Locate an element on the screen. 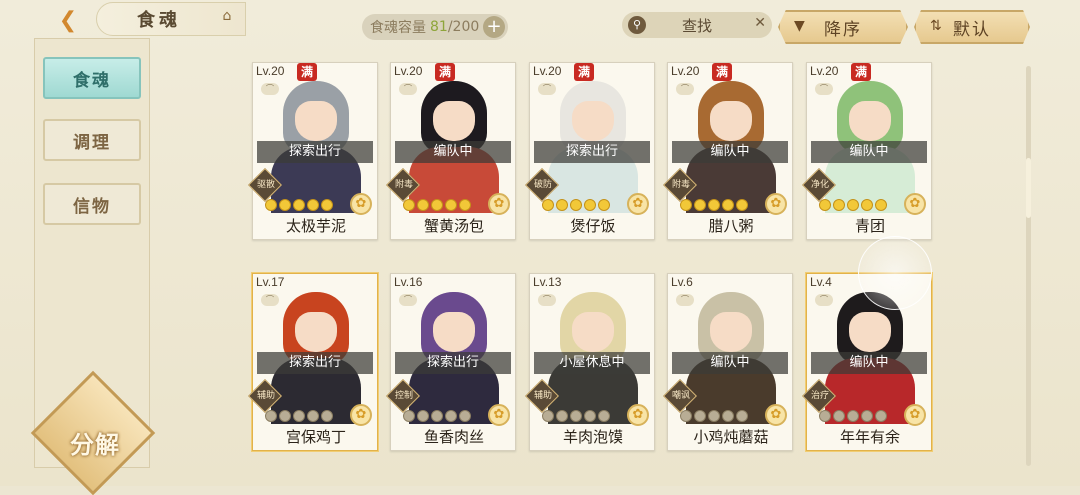 The width and height of the screenshot is (1080, 495). back-arrow-icon: ❮ is located at coordinates (68, 20).